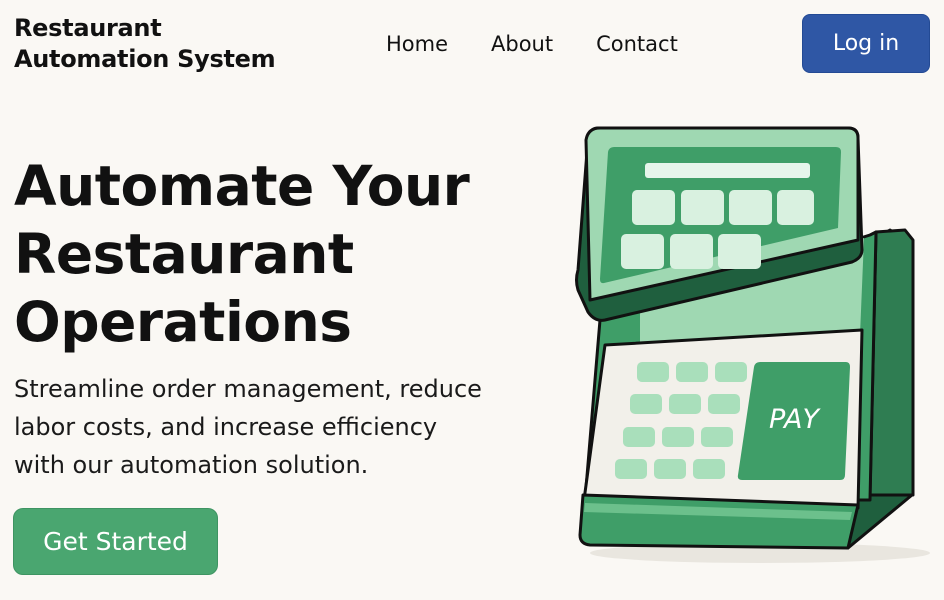 Image resolution: width=944 pixels, height=600 pixels. I want to click on hero-subtitle-line-1: Streamline order management, reduce, so click(248, 389).